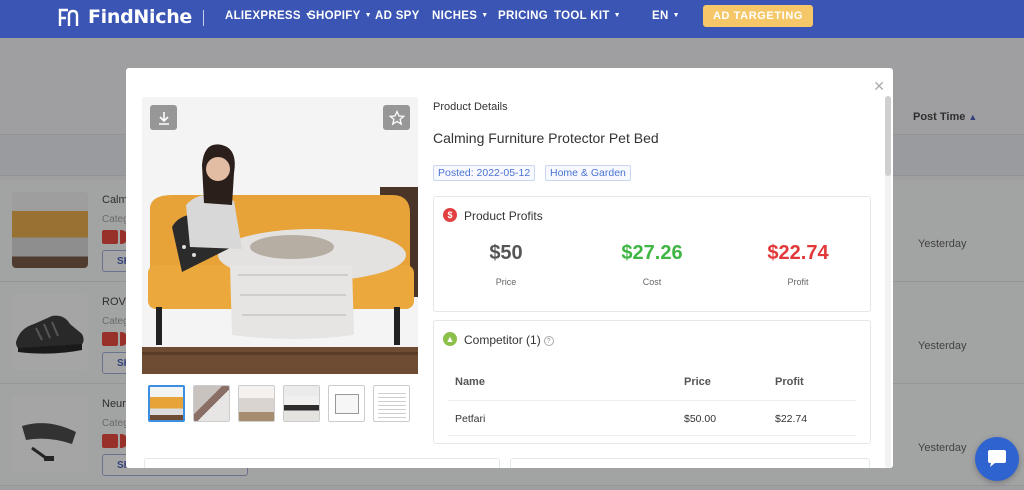  What do you see at coordinates (502, 340) in the screenshot?
I see `competitor-title: Competitor (1)` at bounding box center [502, 340].